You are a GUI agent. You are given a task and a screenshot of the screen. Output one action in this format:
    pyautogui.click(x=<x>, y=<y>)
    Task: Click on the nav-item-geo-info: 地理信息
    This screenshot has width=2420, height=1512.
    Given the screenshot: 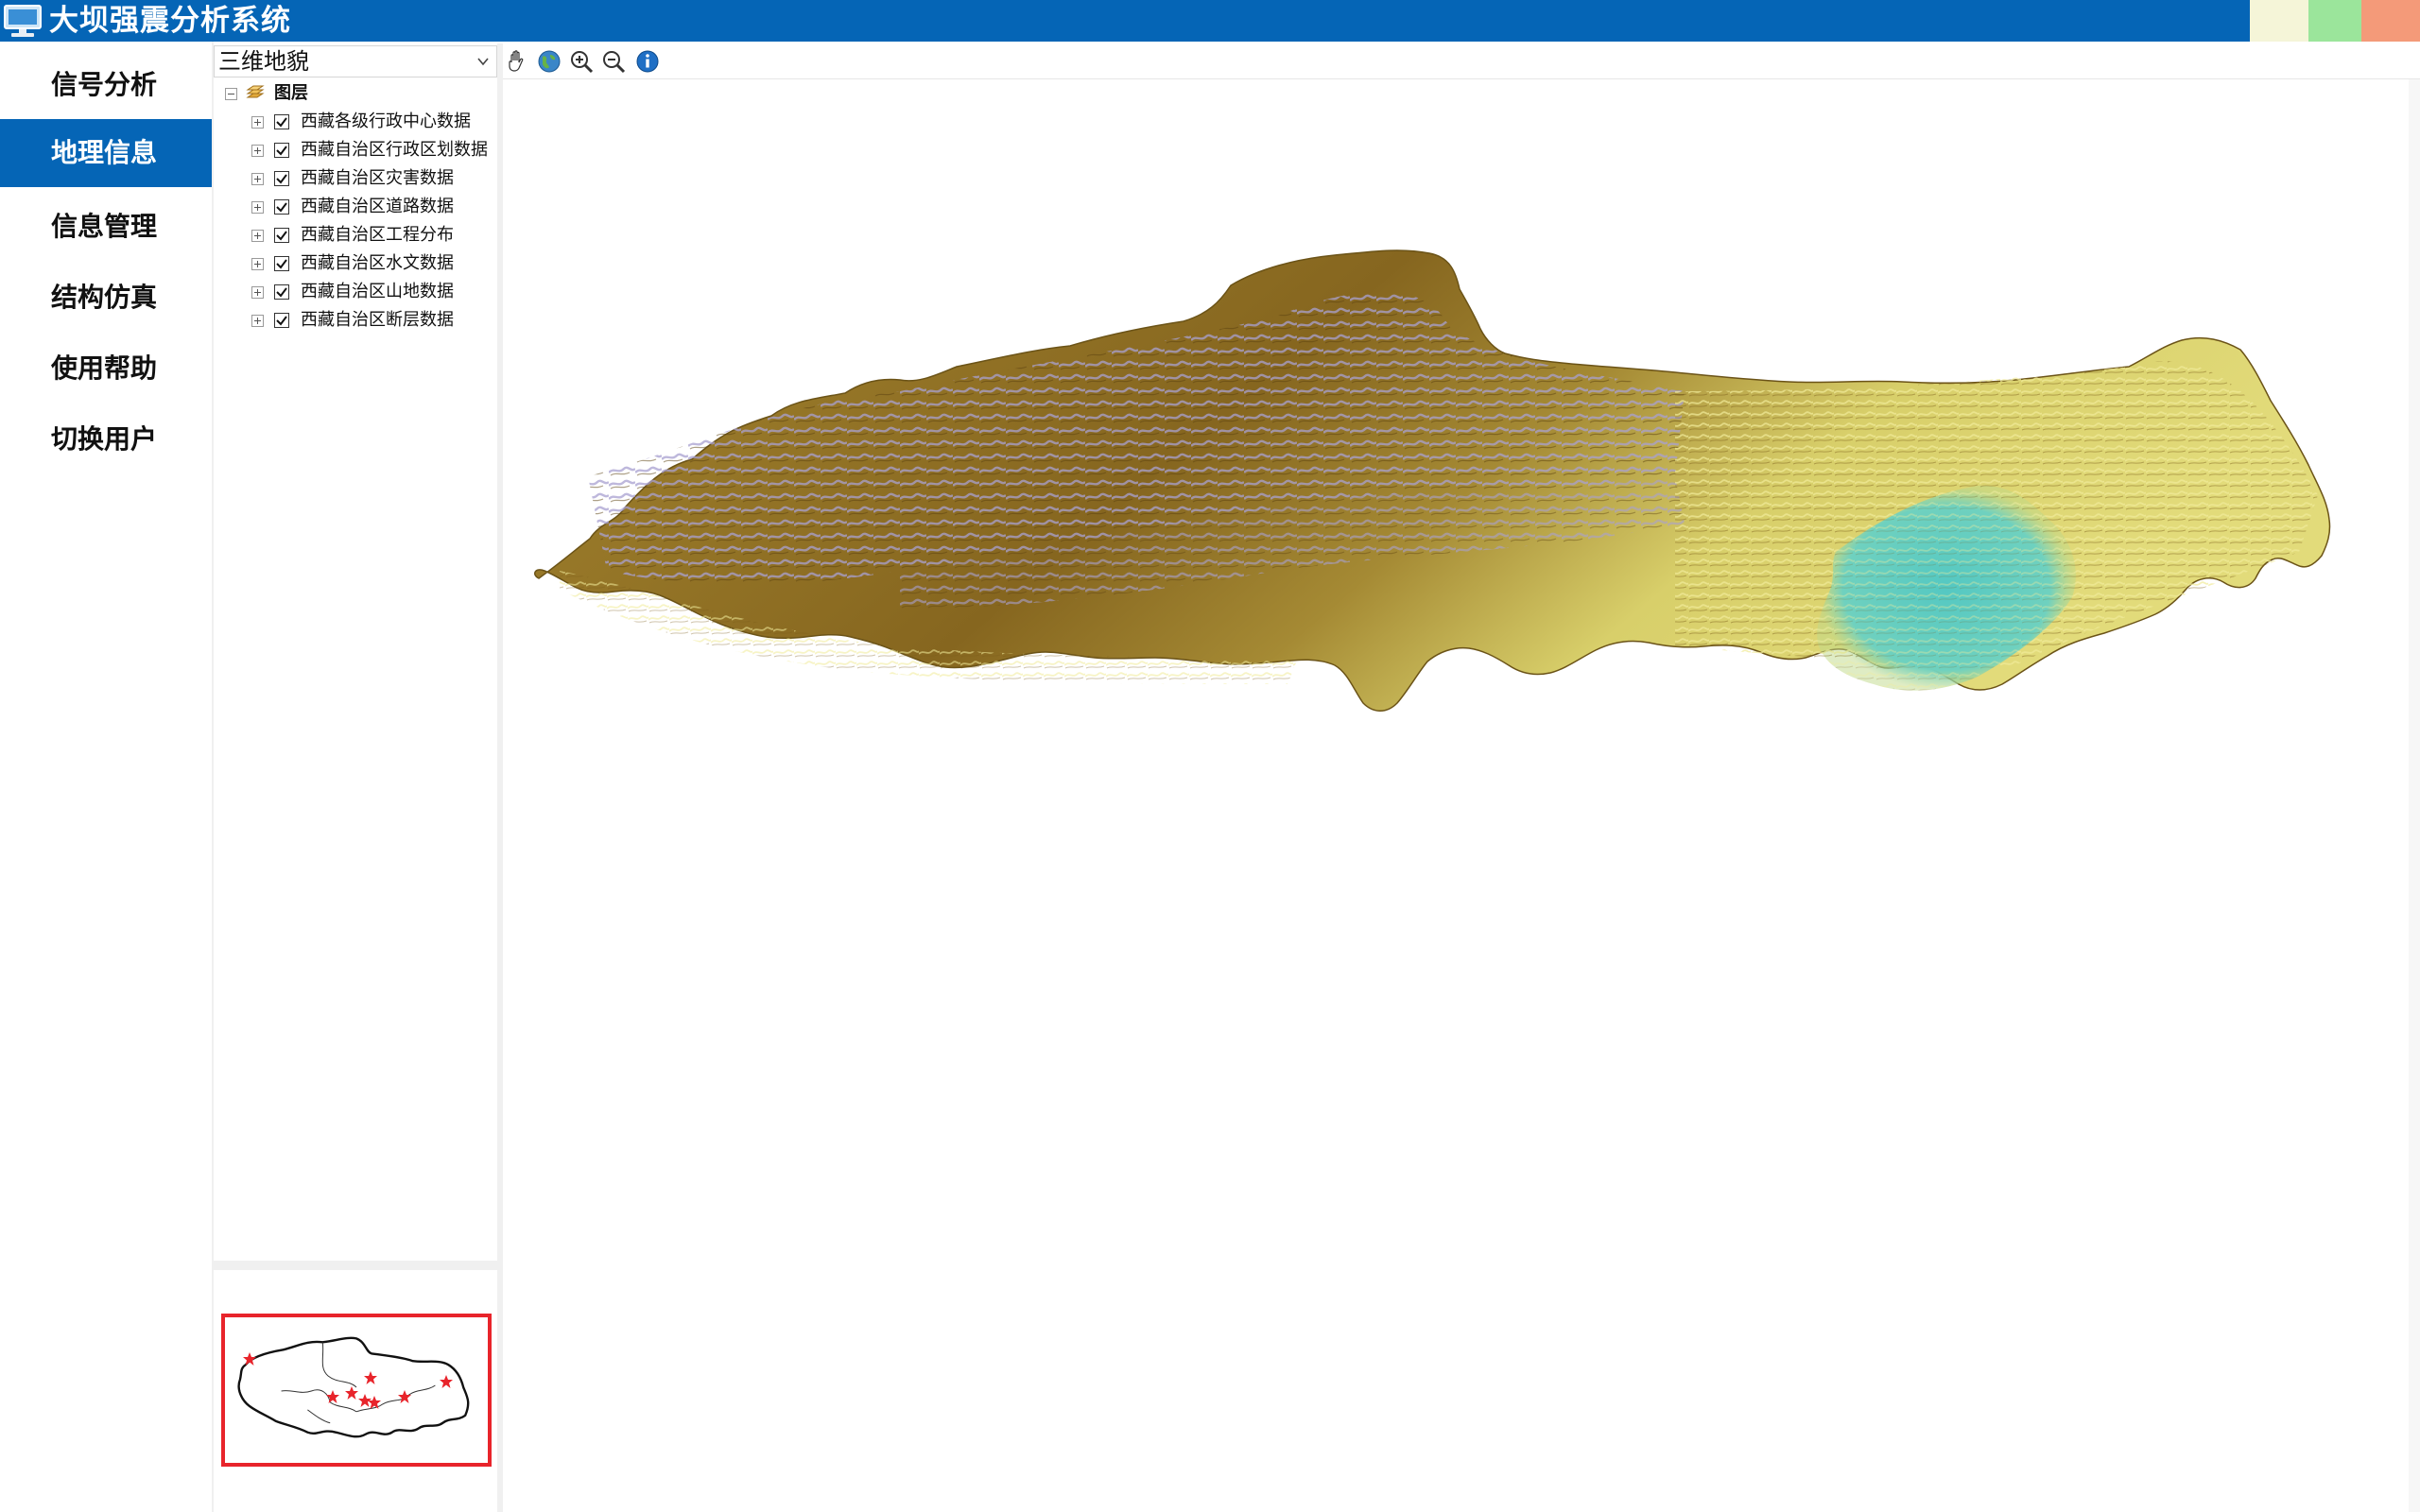 What is the action you would take?
    pyautogui.click(x=106, y=153)
    